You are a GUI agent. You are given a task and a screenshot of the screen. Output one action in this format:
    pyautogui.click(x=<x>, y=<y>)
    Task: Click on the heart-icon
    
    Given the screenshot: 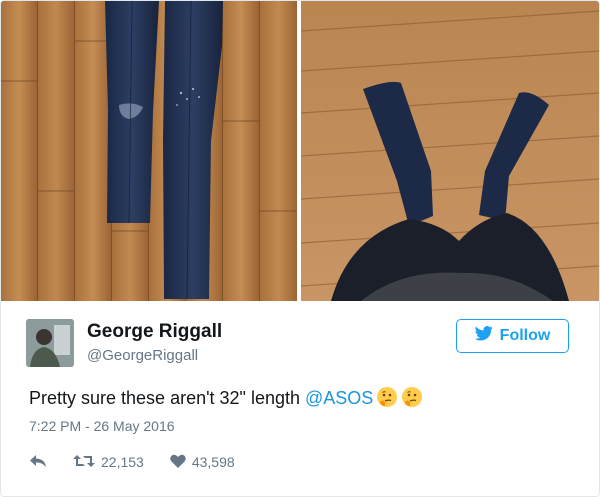 What is the action you would take?
    pyautogui.click(x=178, y=462)
    